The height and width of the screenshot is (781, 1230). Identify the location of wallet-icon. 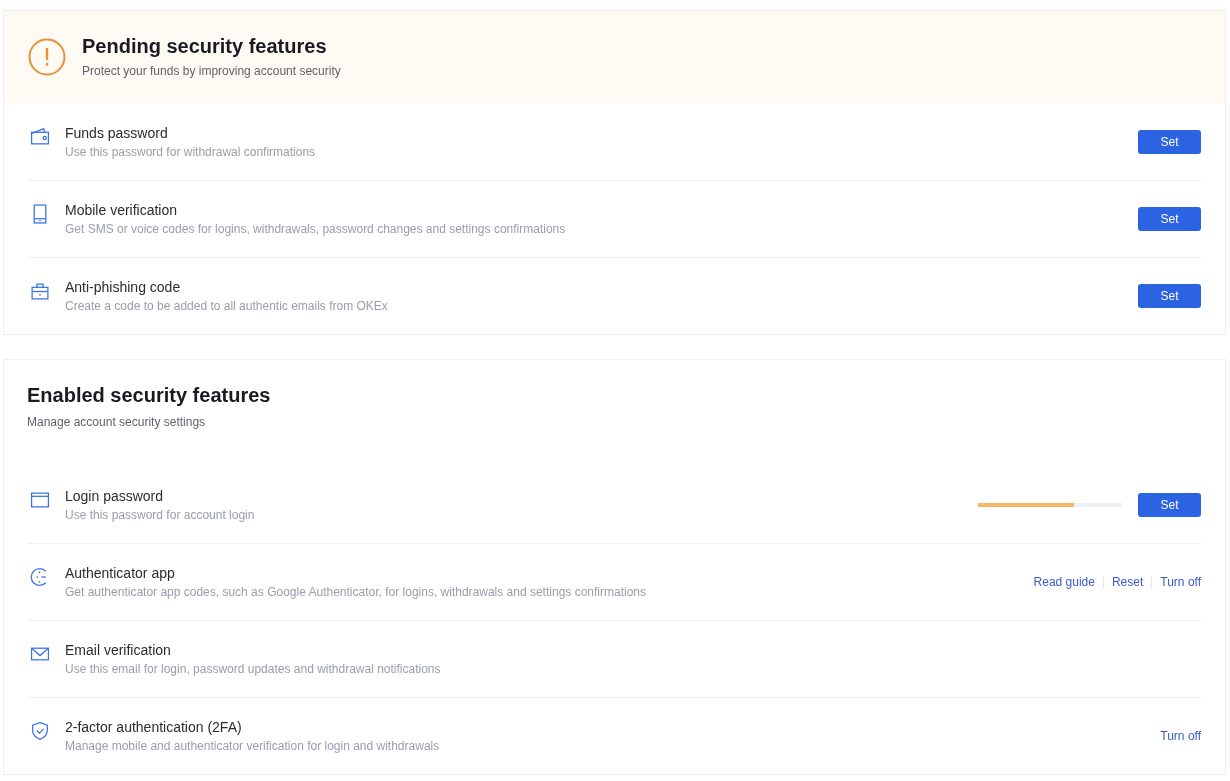
(40, 137).